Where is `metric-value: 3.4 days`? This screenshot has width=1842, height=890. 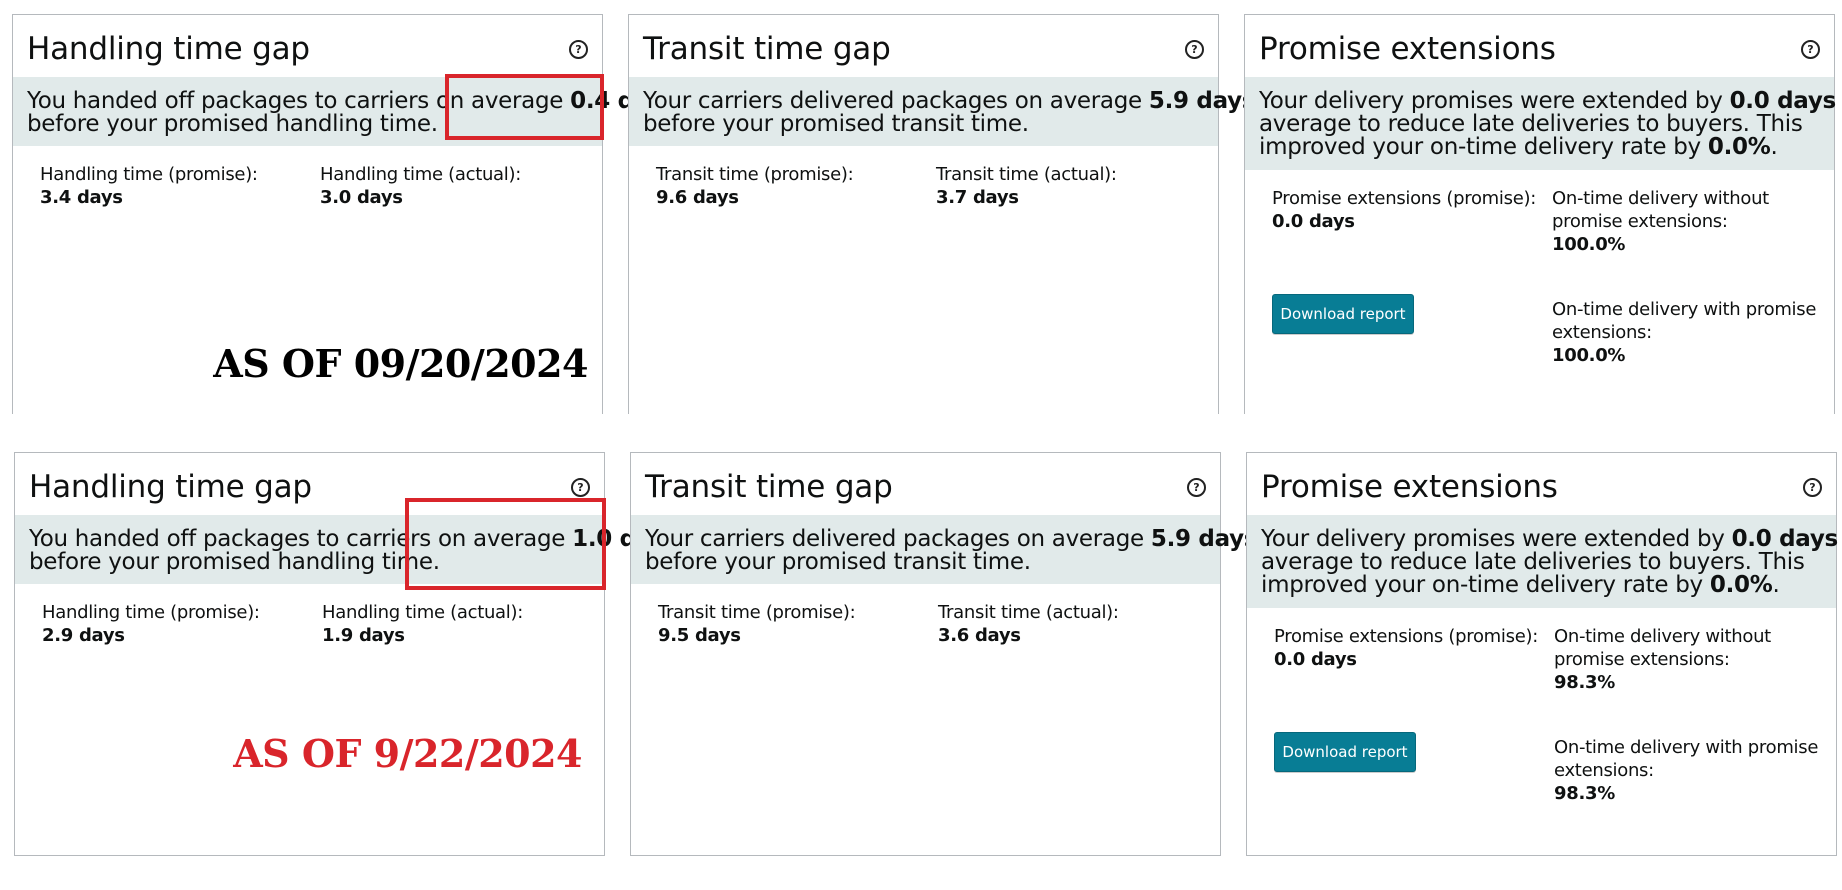 metric-value: 3.4 days is located at coordinates (81, 197).